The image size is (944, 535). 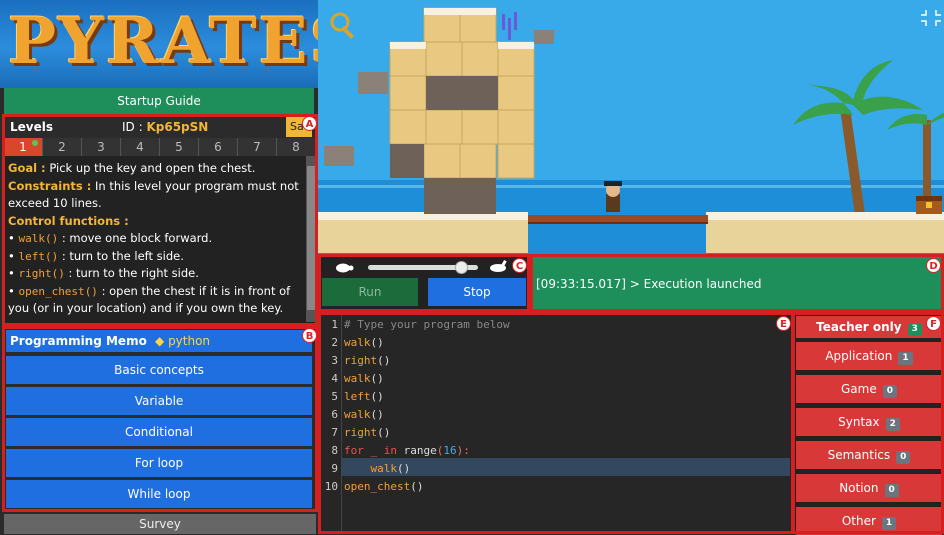 I want to click on teacher-application-button: Application 1, so click(x=869, y=356).